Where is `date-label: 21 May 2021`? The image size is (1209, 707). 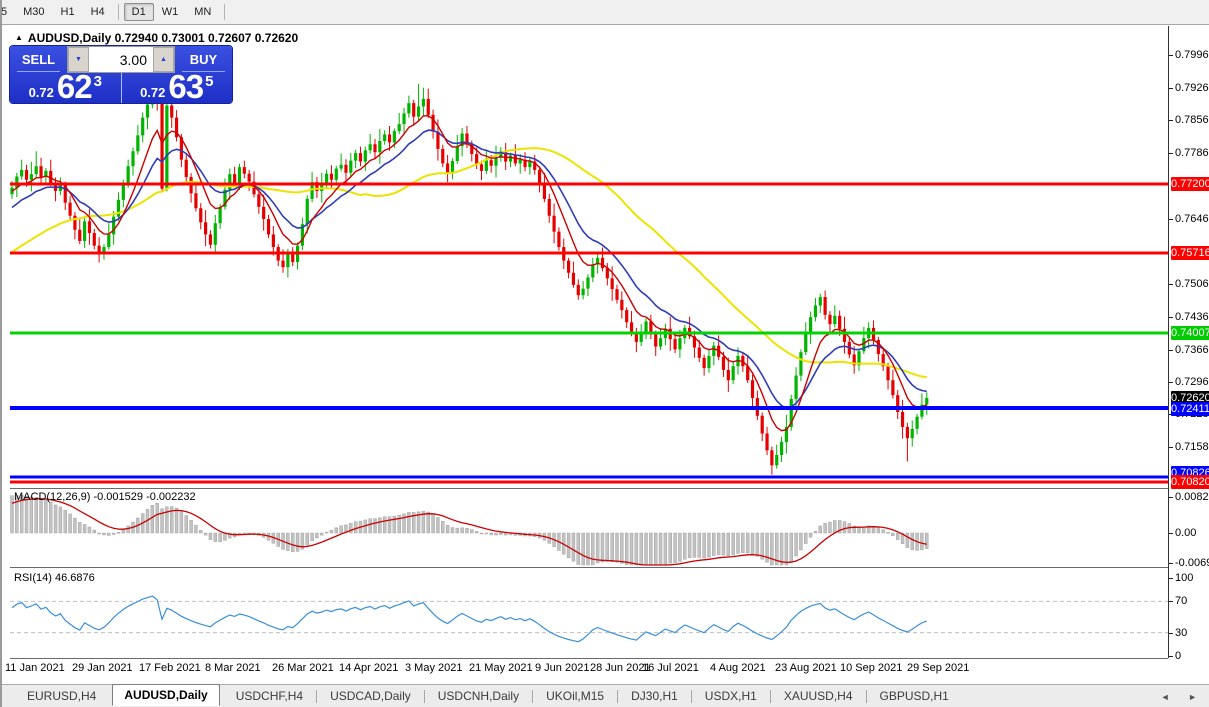 date-label: 21 May 2021 is located at coordinates (501, 668).